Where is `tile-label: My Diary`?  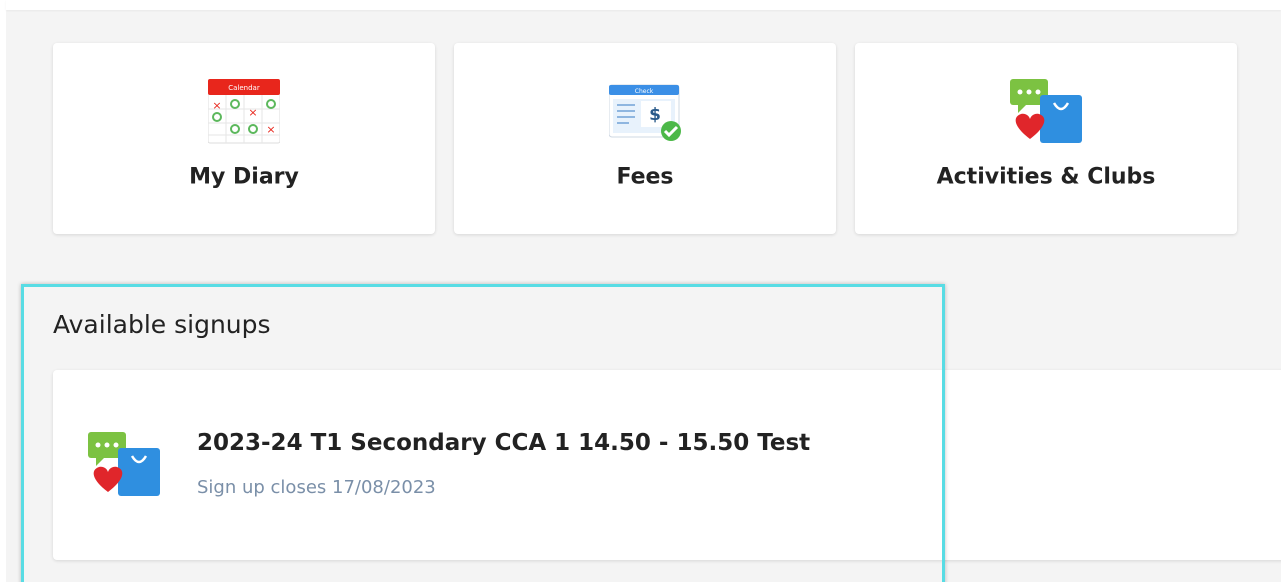
tile-label: My Diary is located at coordinates (244, 177).